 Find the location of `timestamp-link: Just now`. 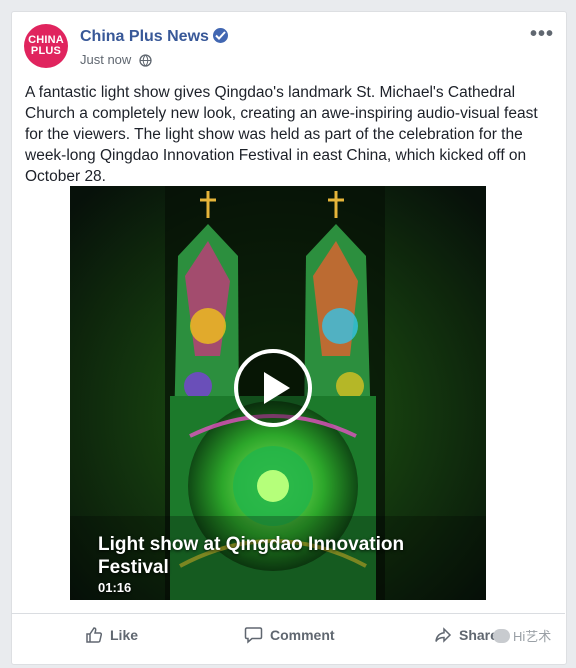

timestamp-link: Just now is located at coordinates (105, 59).